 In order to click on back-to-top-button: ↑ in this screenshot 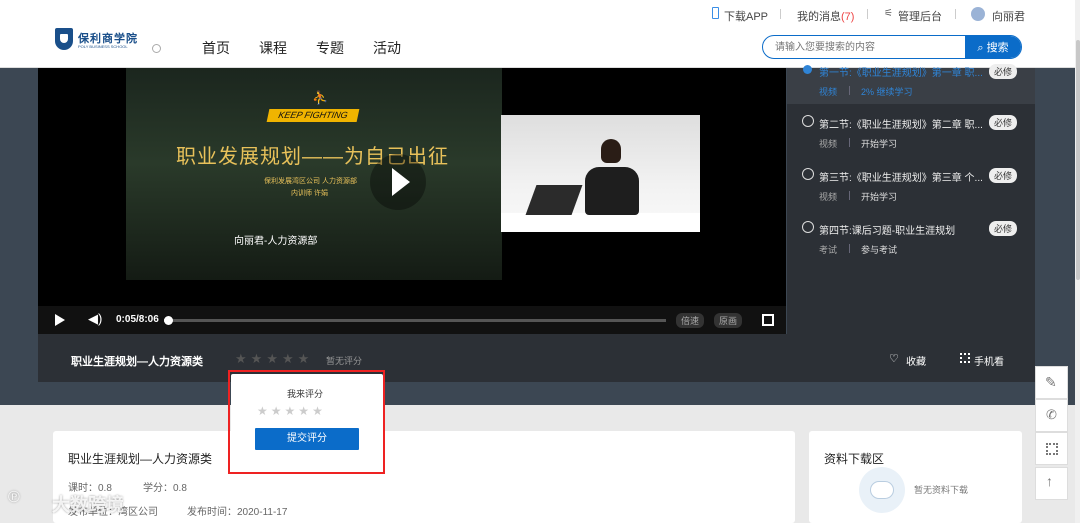, I will do `click(1051, 483)`.